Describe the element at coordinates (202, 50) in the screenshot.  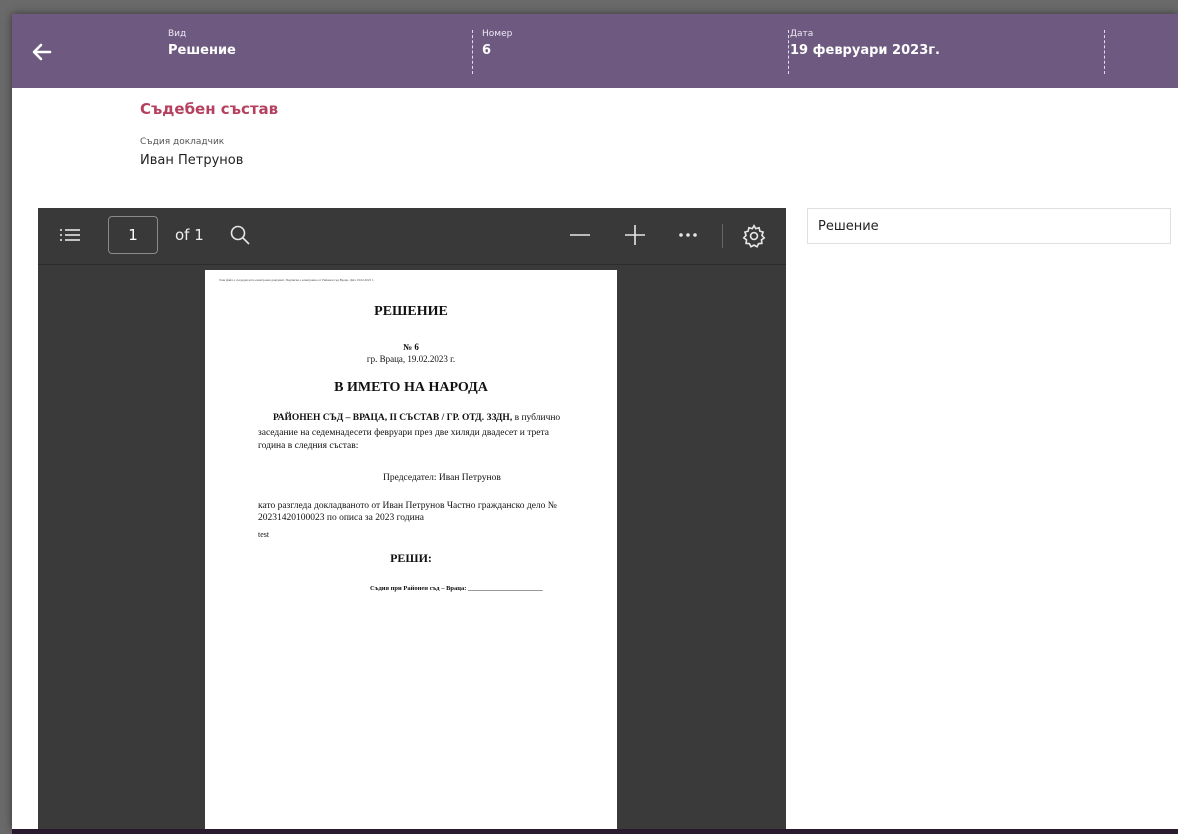
I see `kind-value: Решение` at that location.